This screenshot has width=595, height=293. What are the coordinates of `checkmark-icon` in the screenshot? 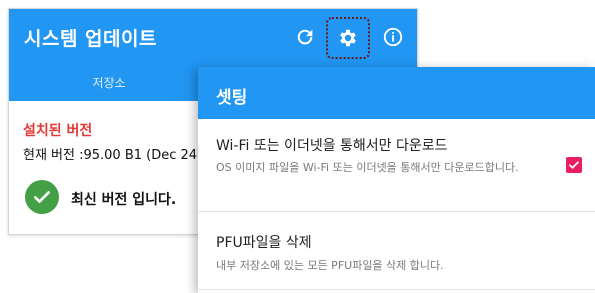 It's located at (574, 165).